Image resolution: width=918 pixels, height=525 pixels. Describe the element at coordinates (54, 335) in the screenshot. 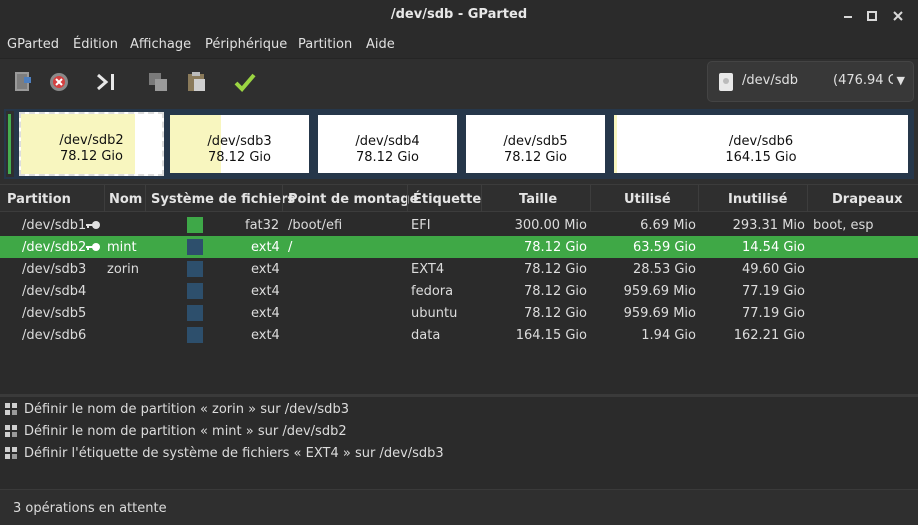

I see `cell-partition: /dev/sdb6` at that location.